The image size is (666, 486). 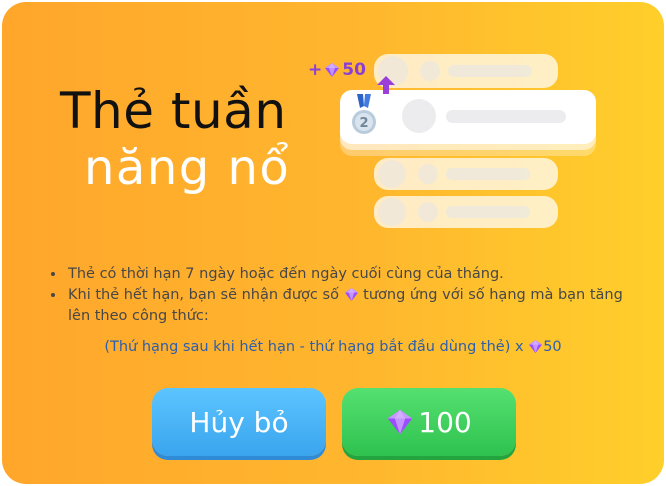 I want to click on buy-button-price: 100, so click(x=445, y=422).